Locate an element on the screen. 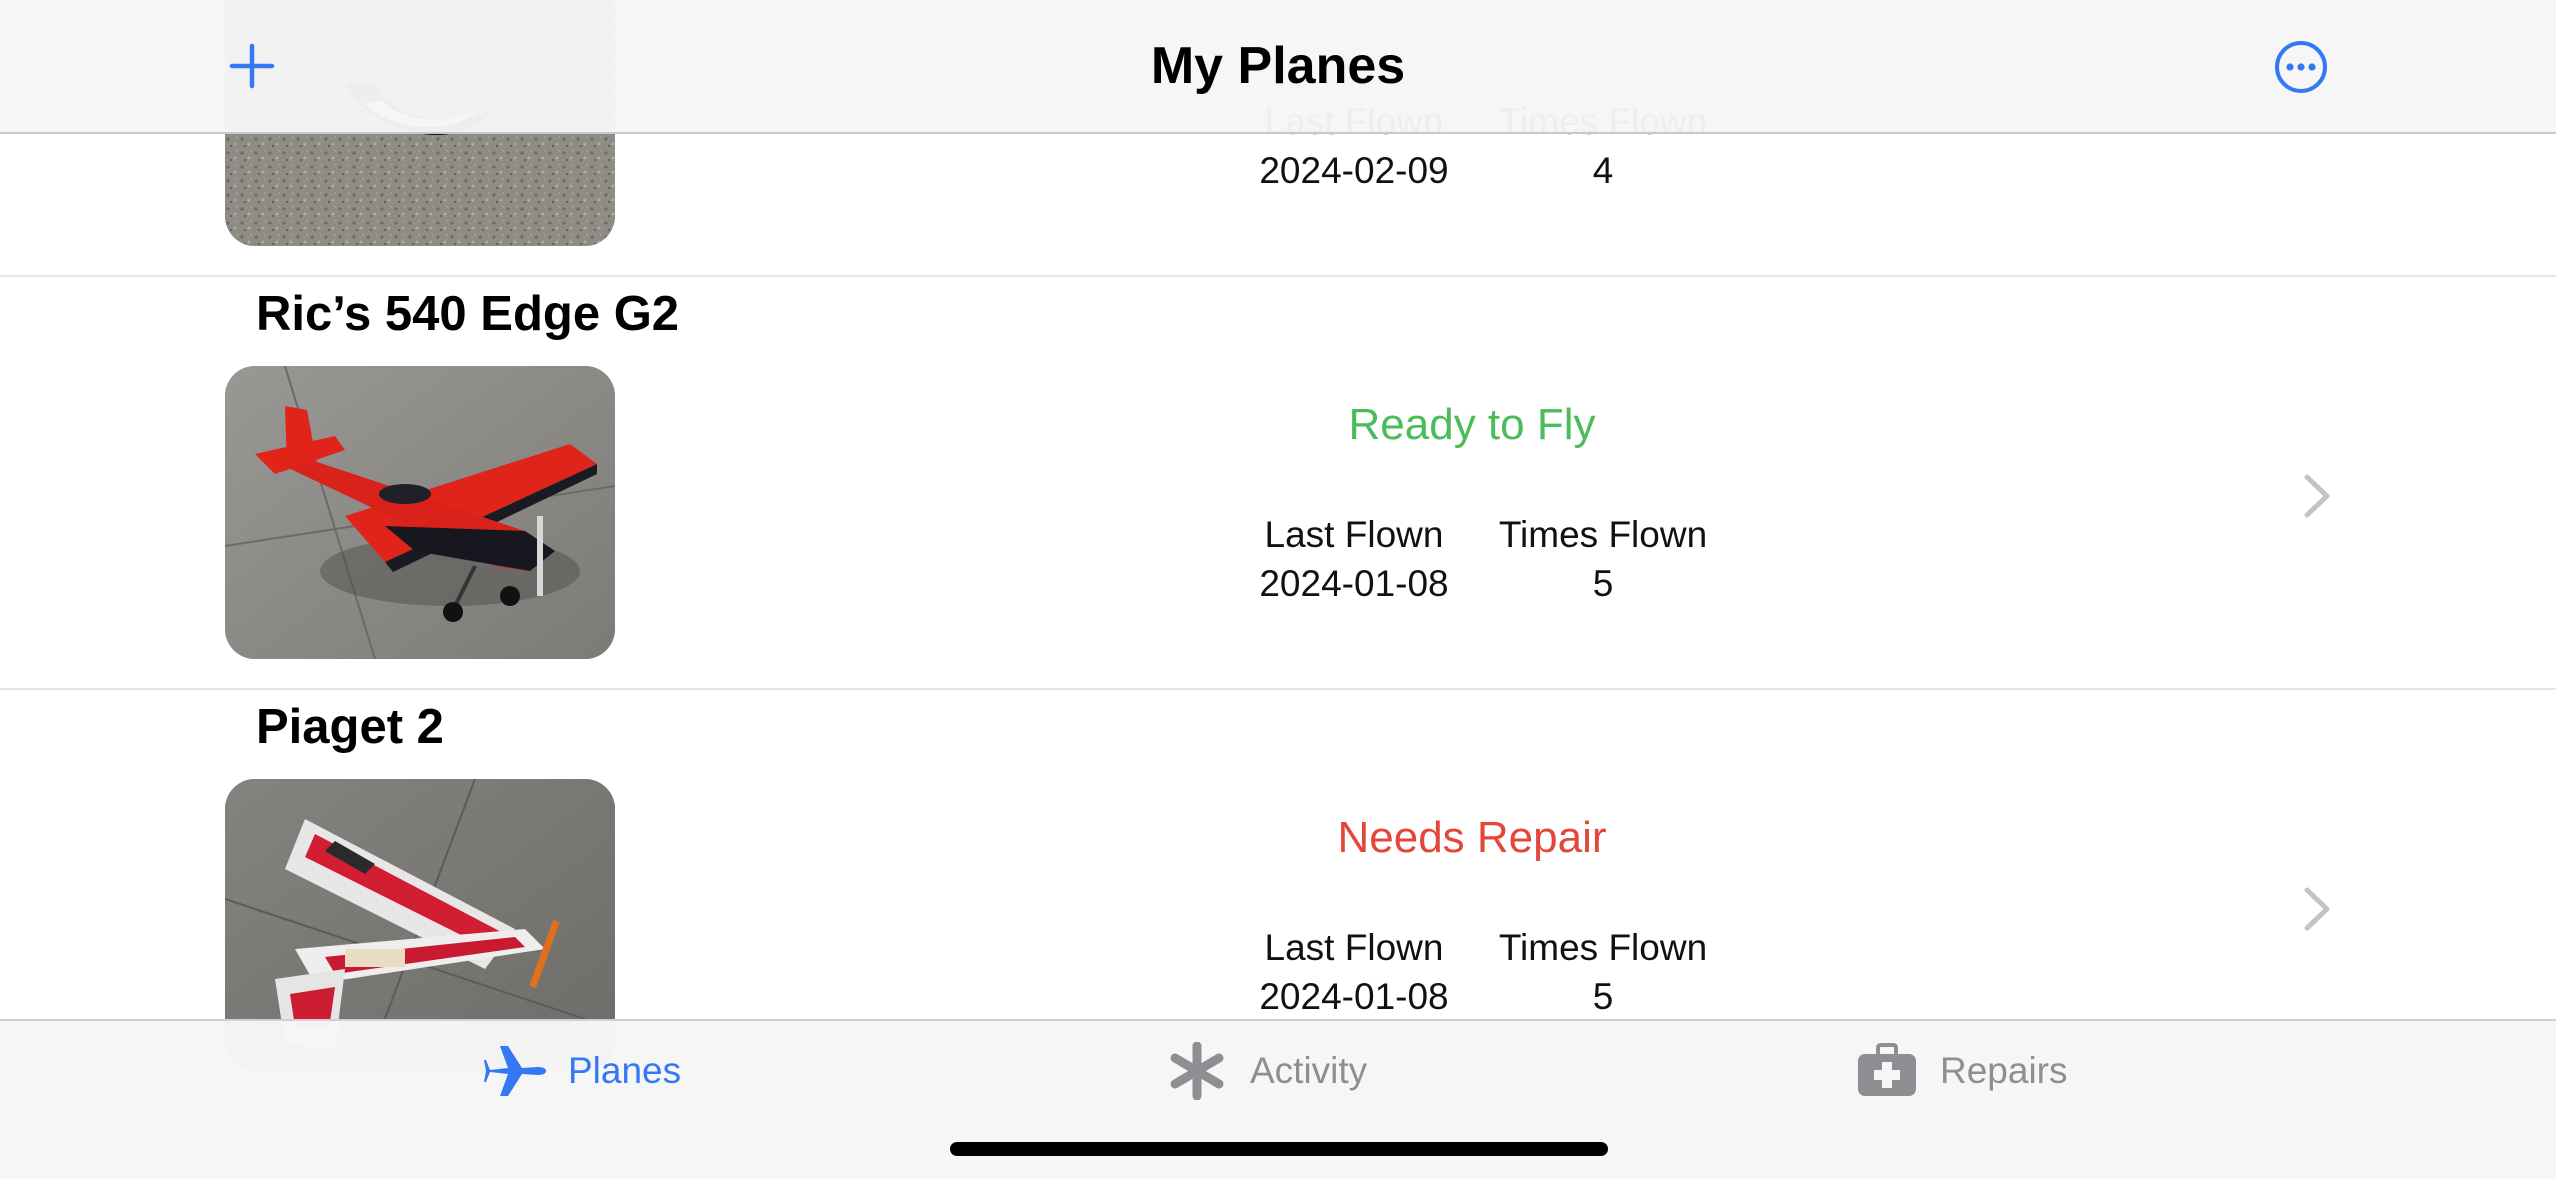 Image resolution: width=2556 pixels, height=1179 pixels. tab-label: Repairs is located at coordinates (2004, 1070).